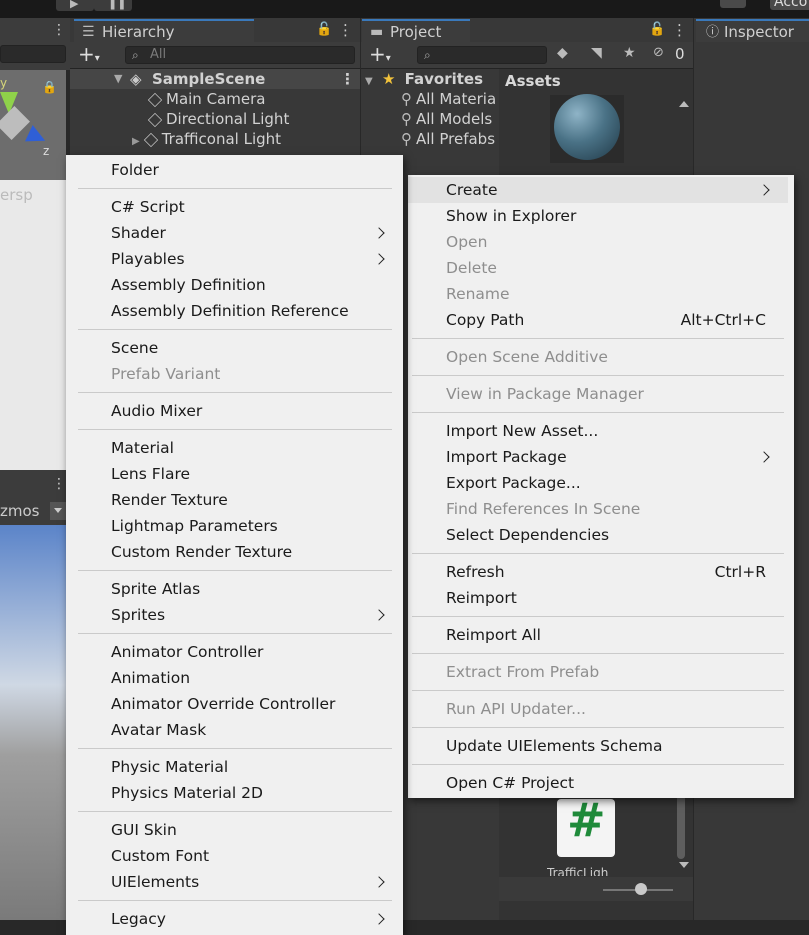 The width and height of the screenshot is (809, 935). I want to click on menu-item-physics-material-2d: Physics Material 2D, so click(234, 793).